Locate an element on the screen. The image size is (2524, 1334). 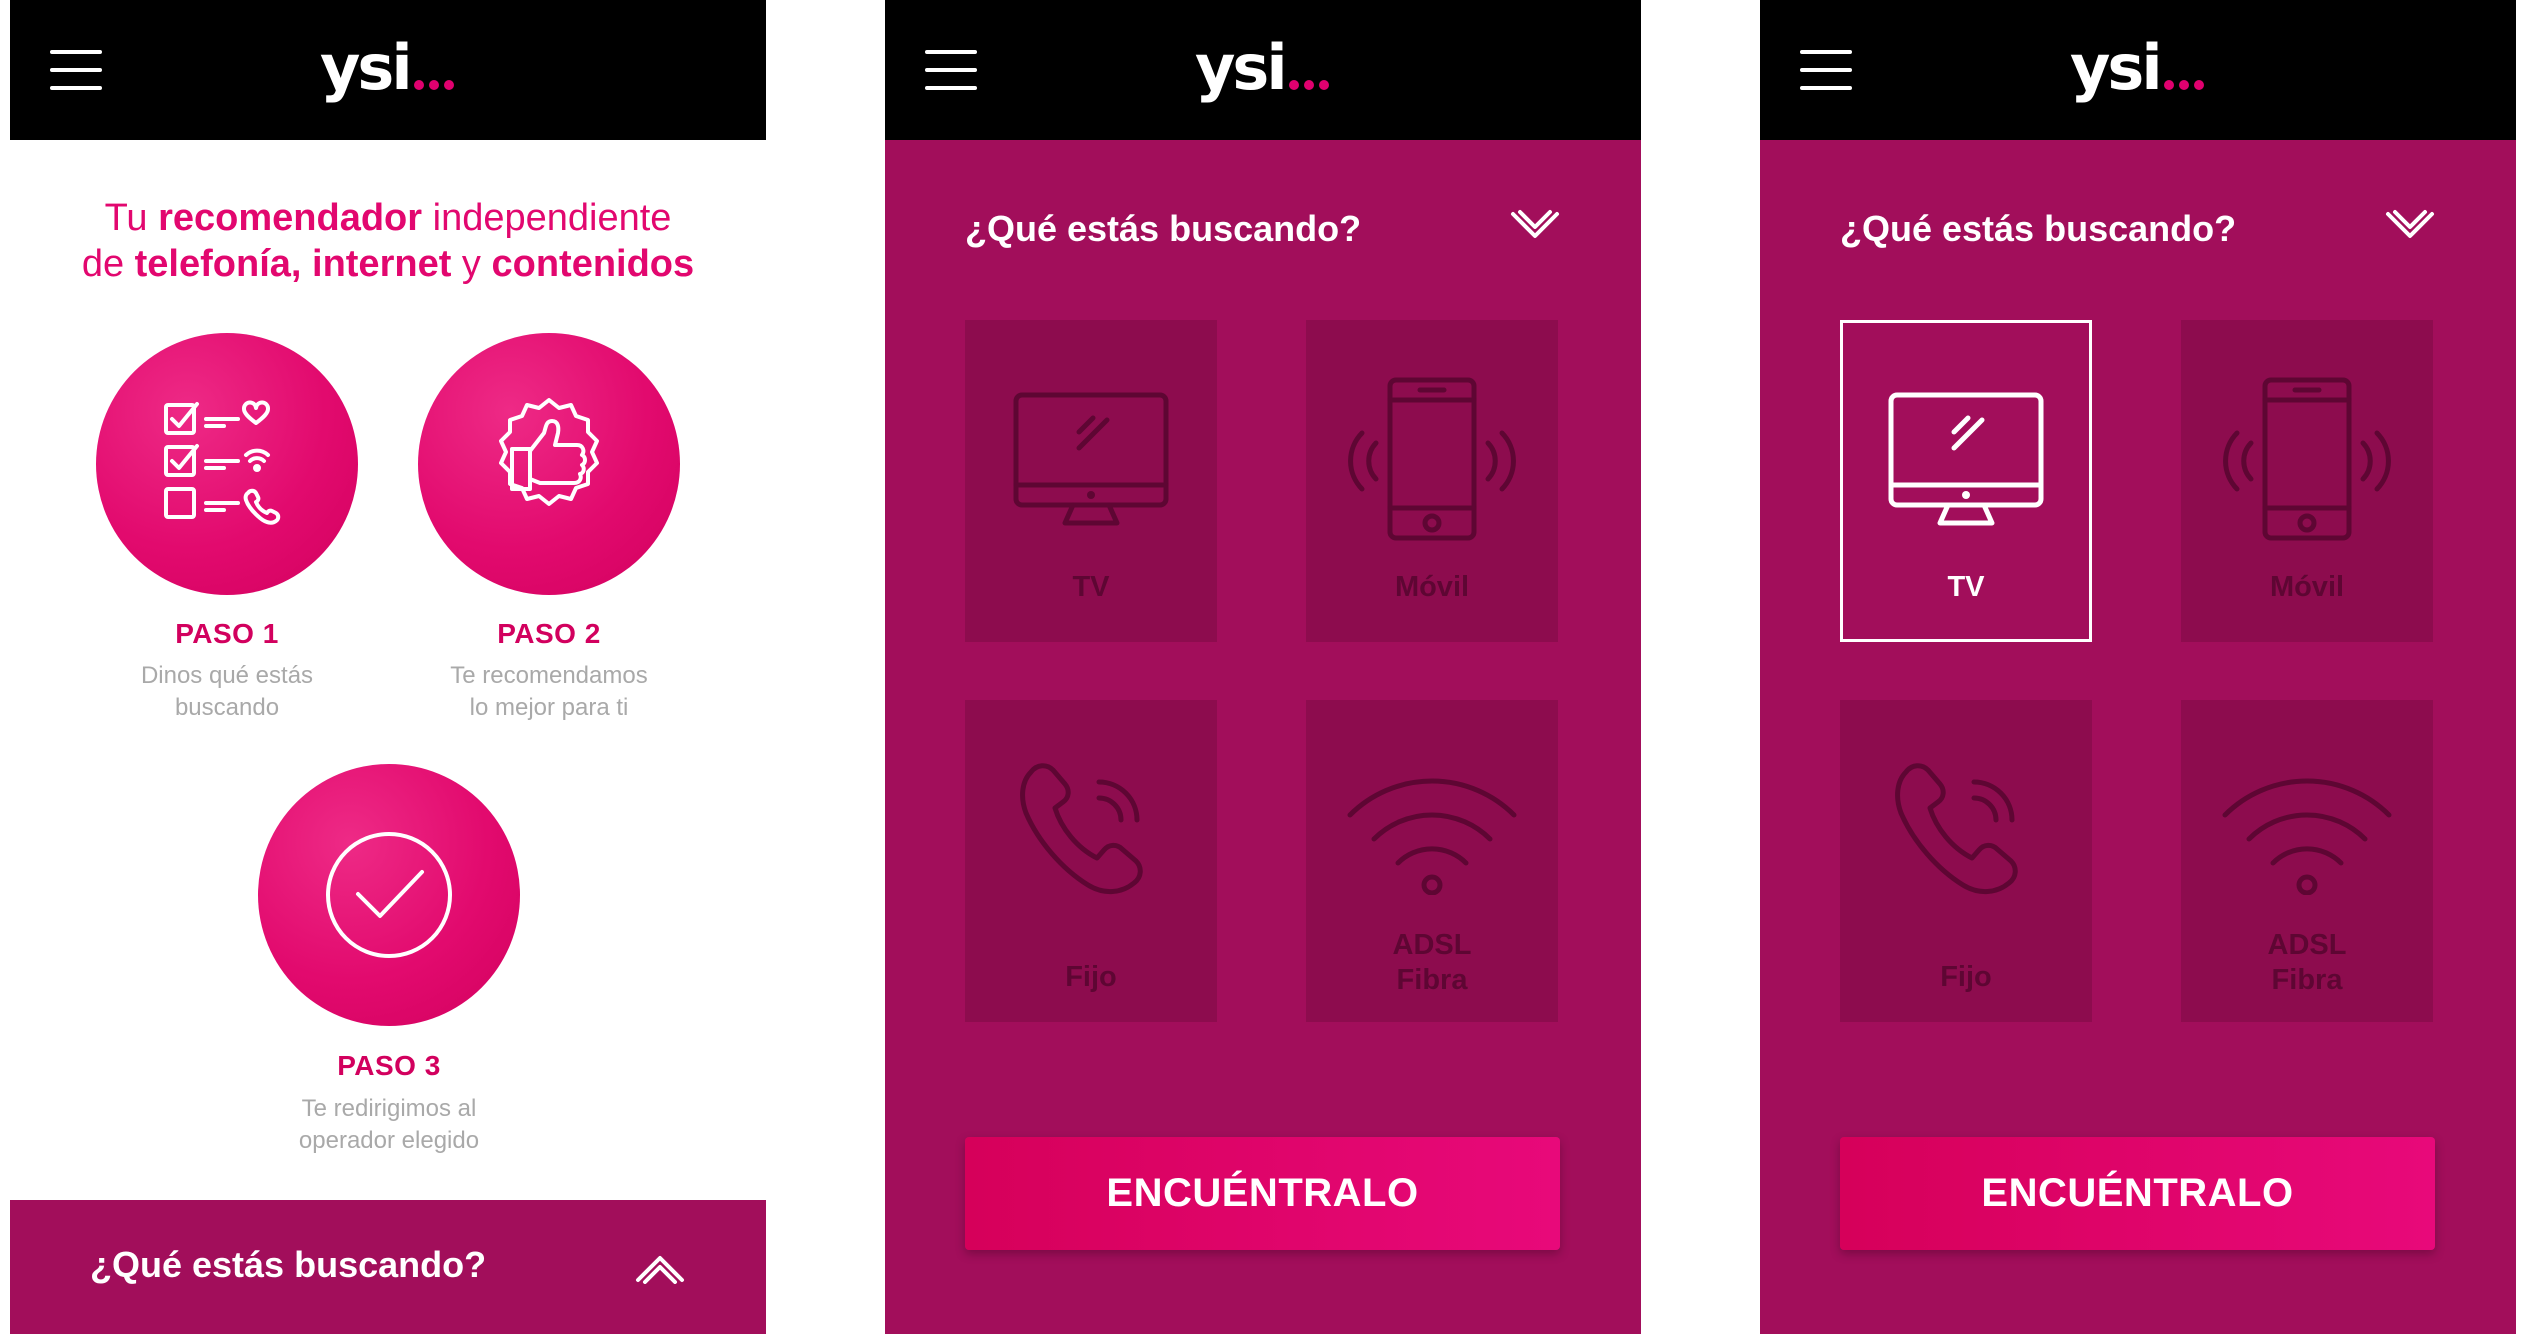
step-1-title: PASO 1 is located at coordinates (227, 633).